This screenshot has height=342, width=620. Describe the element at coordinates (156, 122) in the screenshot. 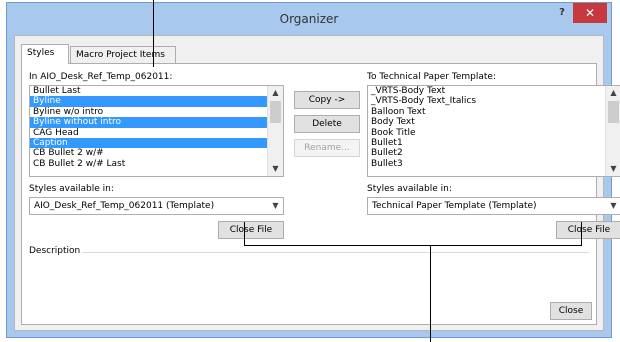

I see `list-item: Byline without intro` at that location.